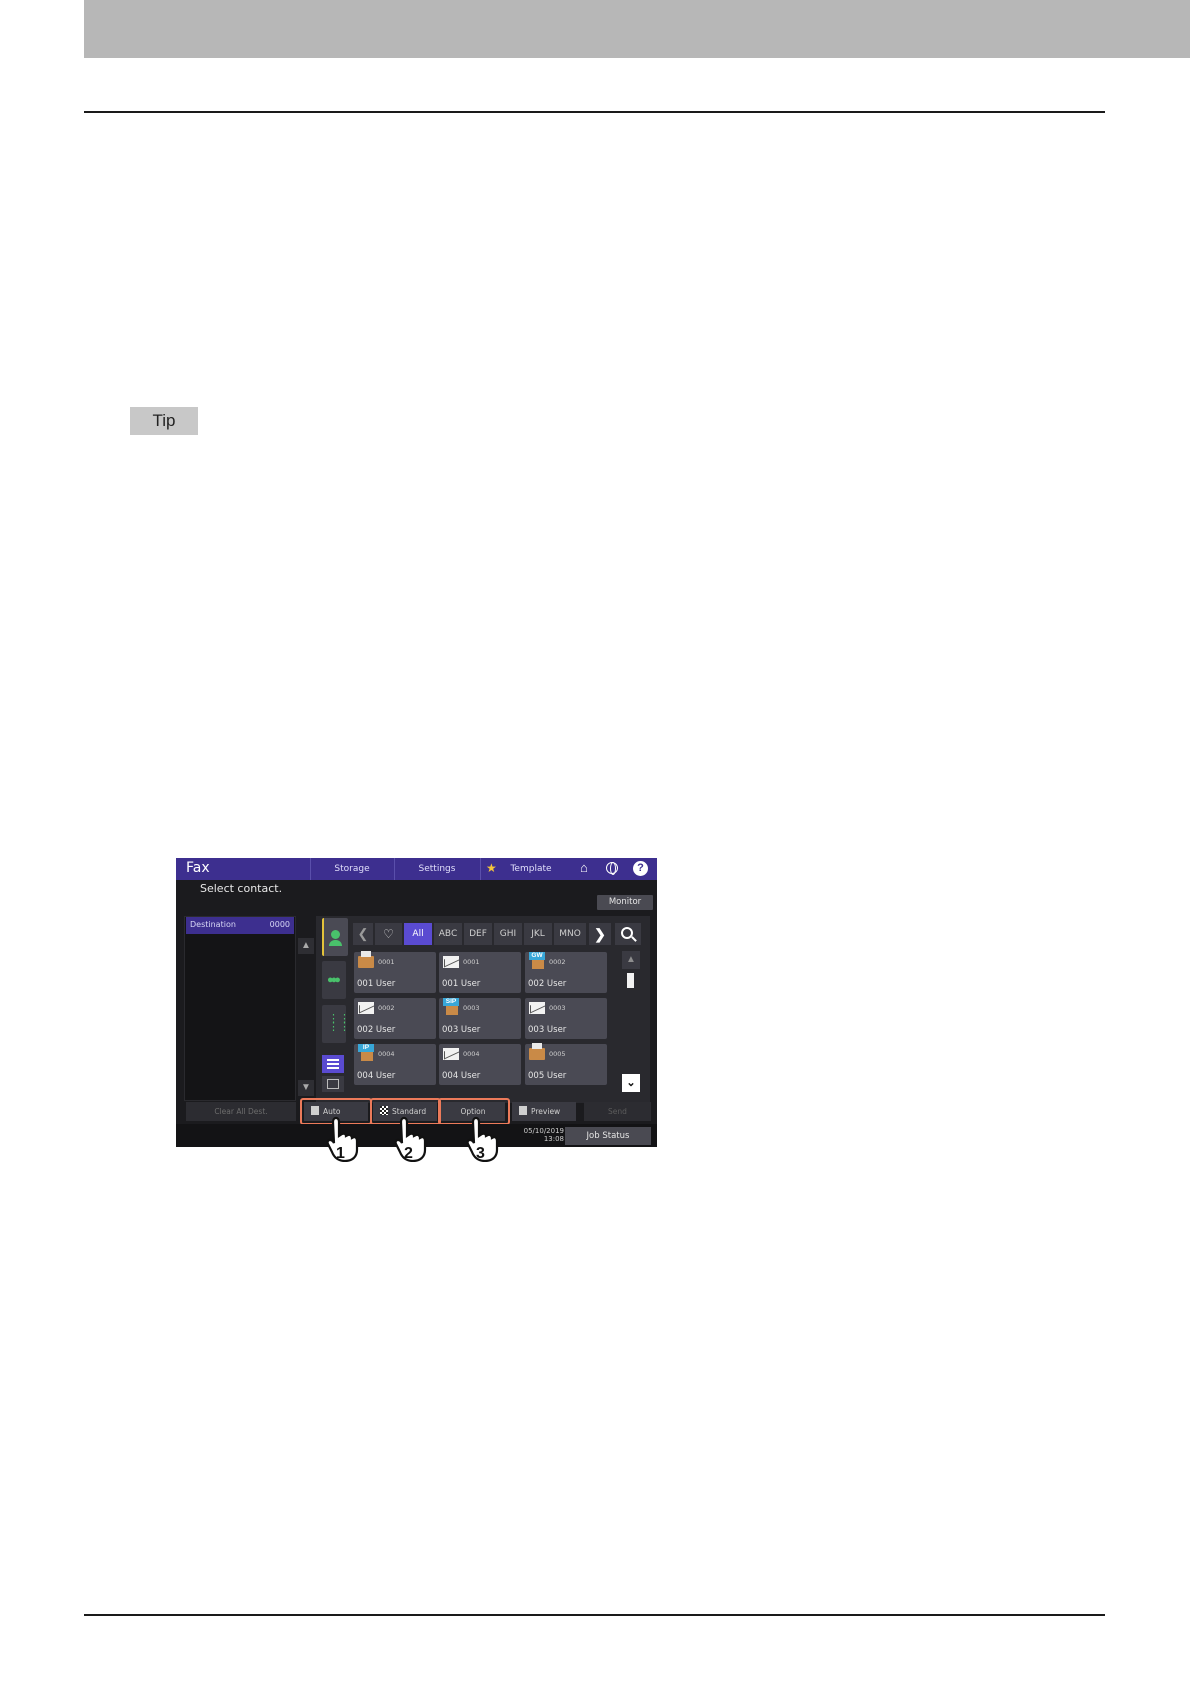  What do you see at coordinates (537, 956) in the screenshot?
I see `gw-fax-icon: GW` at bounding box center [537, 956].